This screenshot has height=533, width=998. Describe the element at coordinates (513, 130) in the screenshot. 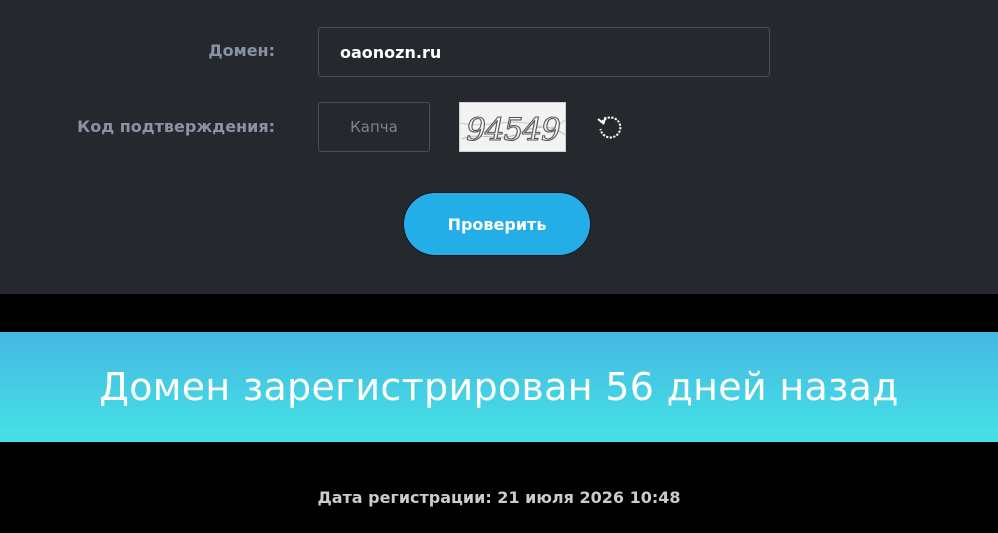

I see `captcha-text: 94549` at that location.